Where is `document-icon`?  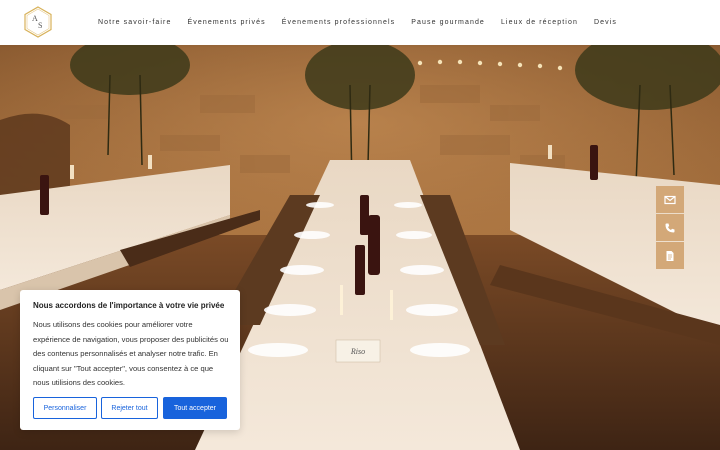 document-icon is located at coordinates (670, 255).